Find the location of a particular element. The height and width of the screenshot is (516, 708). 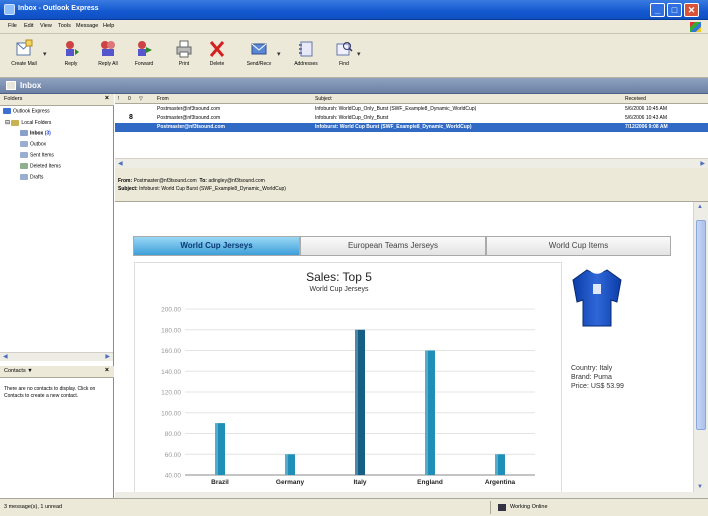

contacts-header-label: Contacts ▼ is located at coordinates (18, 371).